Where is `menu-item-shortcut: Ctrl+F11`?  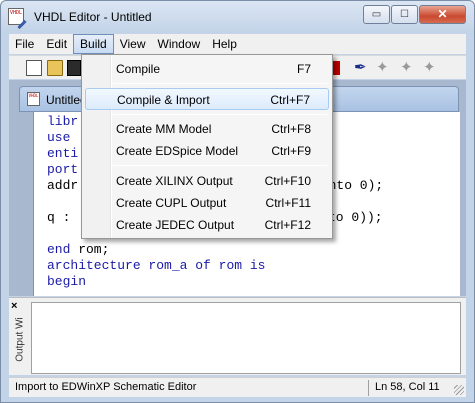
menu-item-shortcut: Ctrl+F11 is located at coordinates (288, 203).